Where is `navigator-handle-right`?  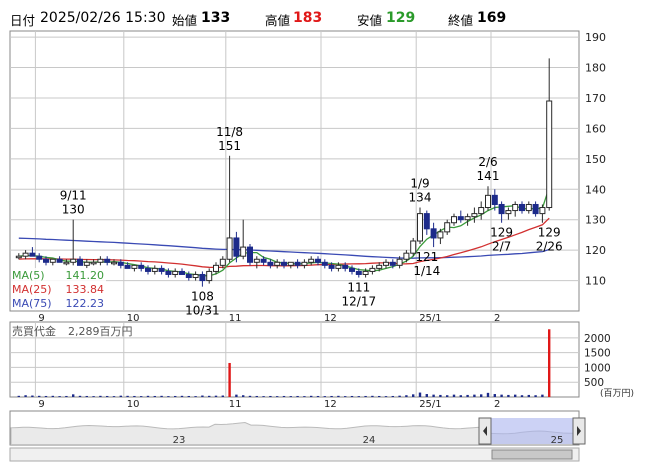
navigator-handle-right is located at coordinates (579, 431).